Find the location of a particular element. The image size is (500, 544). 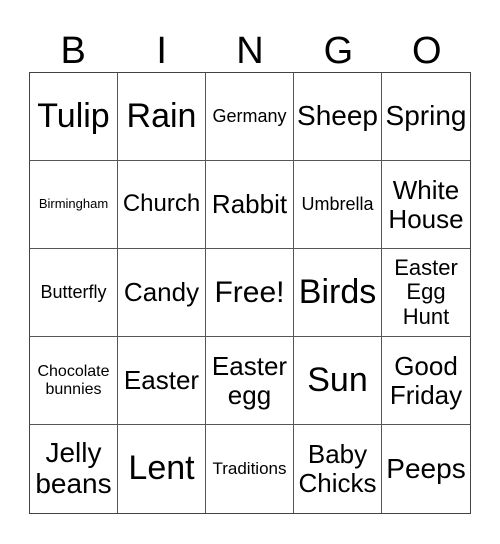

bingo-cell: Chocolate bunnies is located at coordinates (74, 381).